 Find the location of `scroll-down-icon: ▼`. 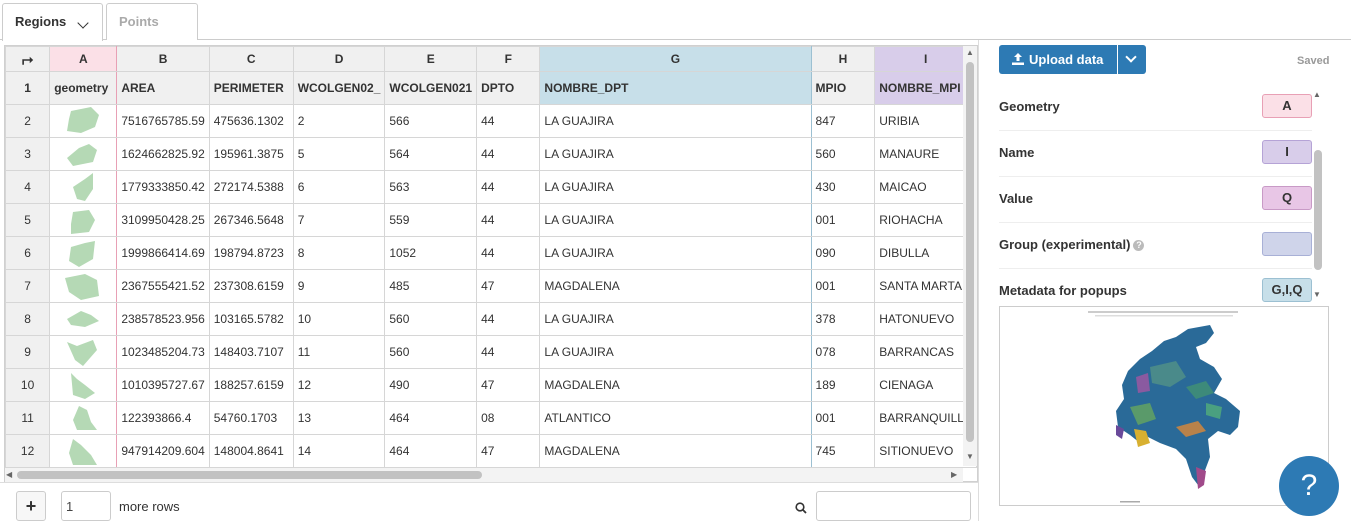

scroll-down-icon: ▼ is located at coordinates (970, 456).